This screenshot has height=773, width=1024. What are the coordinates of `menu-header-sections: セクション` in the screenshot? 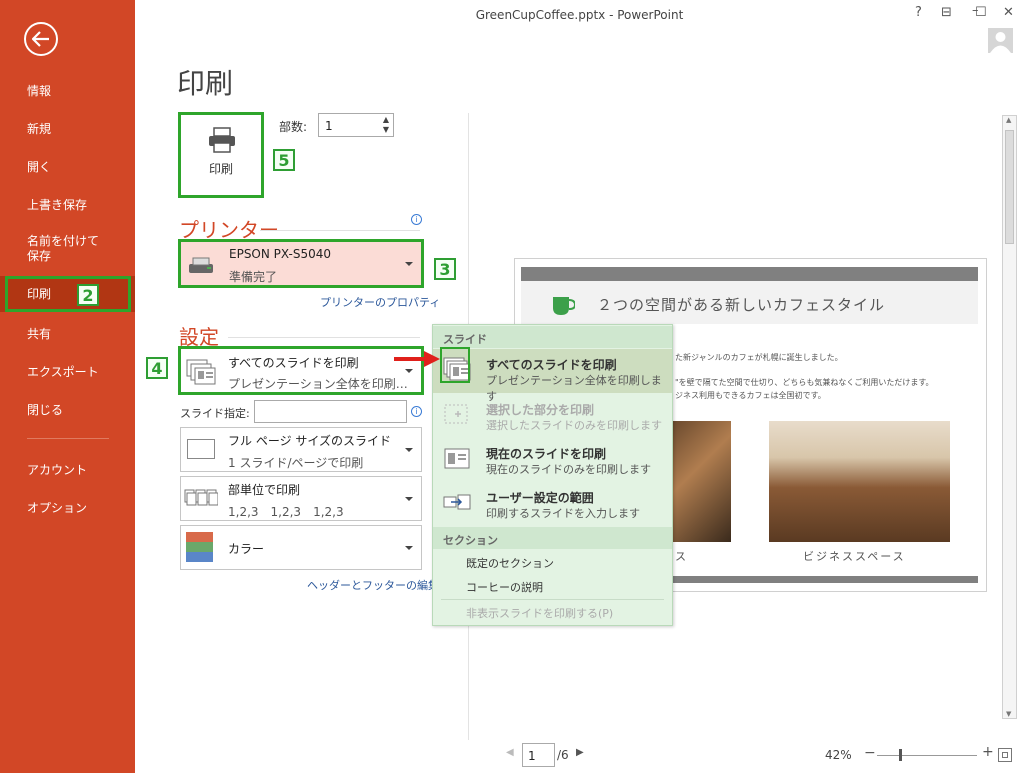 It's located at (552, 538).